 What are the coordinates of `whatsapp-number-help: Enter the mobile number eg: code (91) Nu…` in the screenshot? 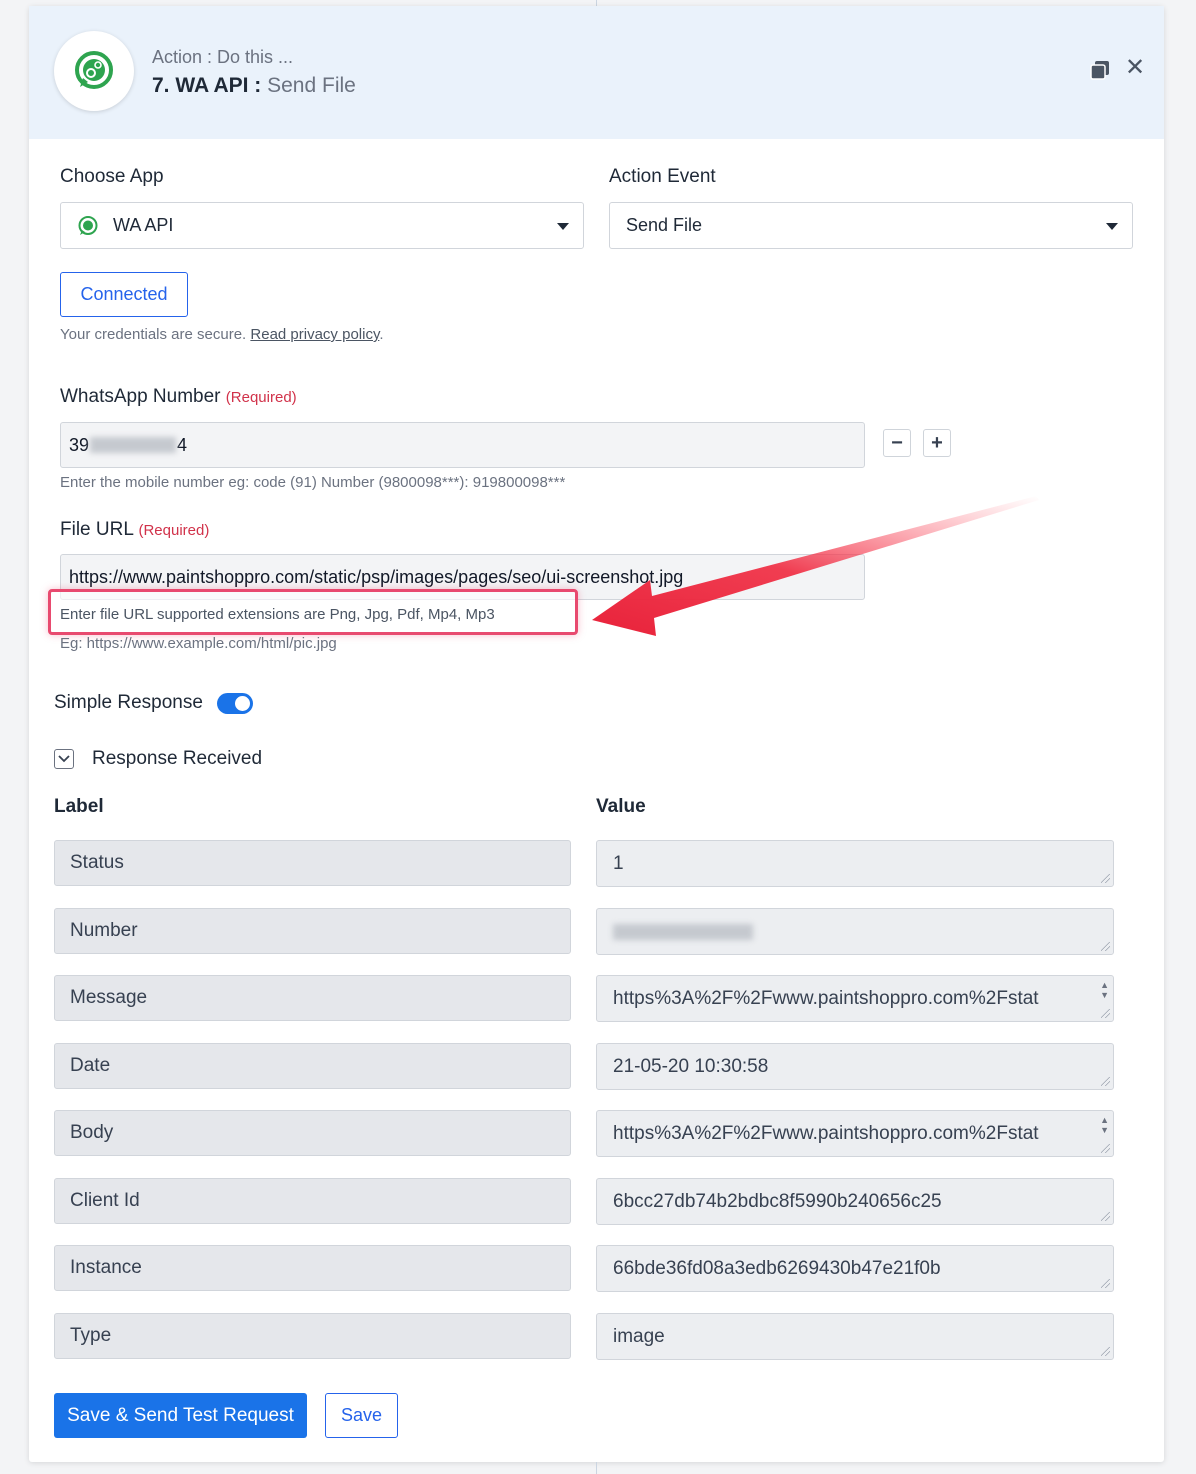 It's located at (313, 482).